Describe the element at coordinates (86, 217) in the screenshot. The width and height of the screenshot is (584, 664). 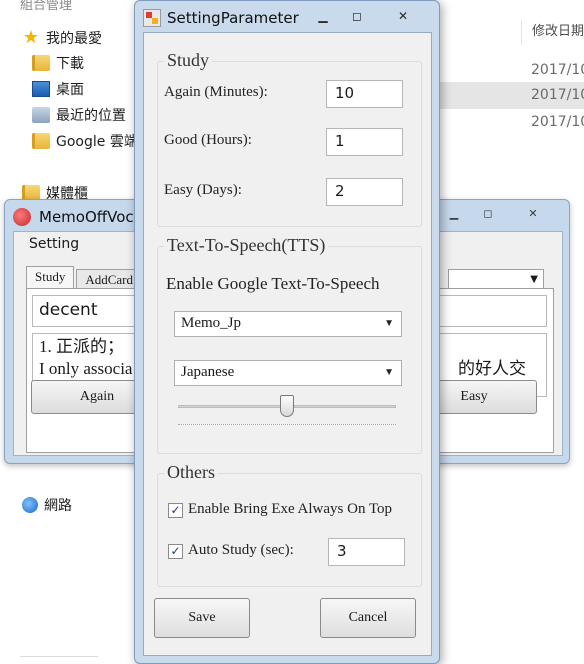
I see `memo-window-title: MemoOffVoc` at that location.